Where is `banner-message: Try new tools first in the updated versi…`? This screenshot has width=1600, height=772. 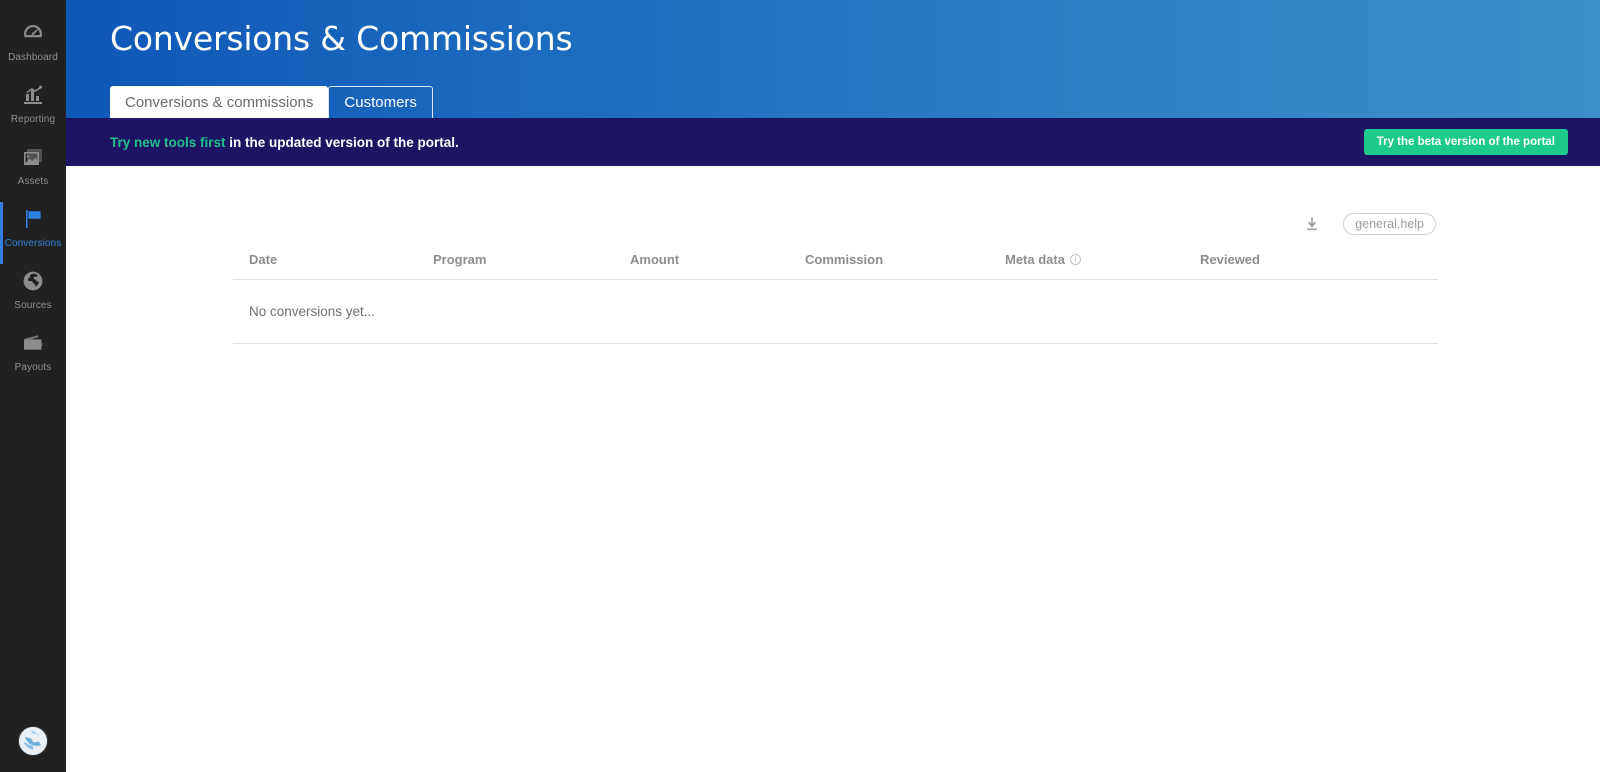 banner-message: Try new tools first in the updated versi… is located at coordinates (284, 142).